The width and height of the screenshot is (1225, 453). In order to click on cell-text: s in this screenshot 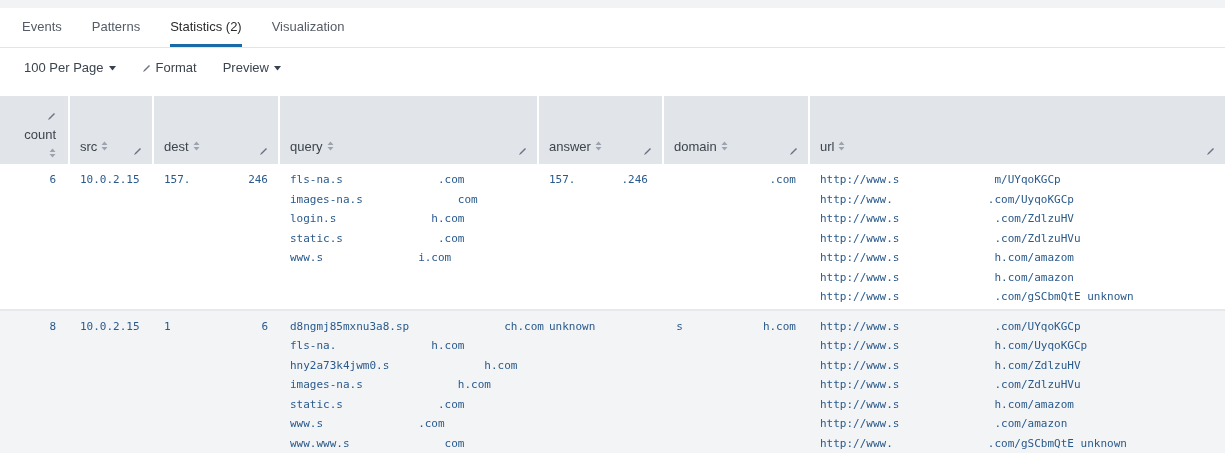, I will do `click(679, 326)`.